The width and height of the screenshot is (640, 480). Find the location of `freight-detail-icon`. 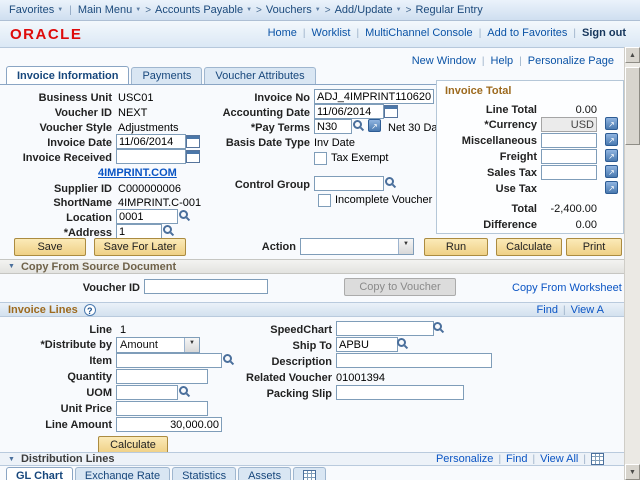

freight-detail-icon is located at coordinates (611, 155).